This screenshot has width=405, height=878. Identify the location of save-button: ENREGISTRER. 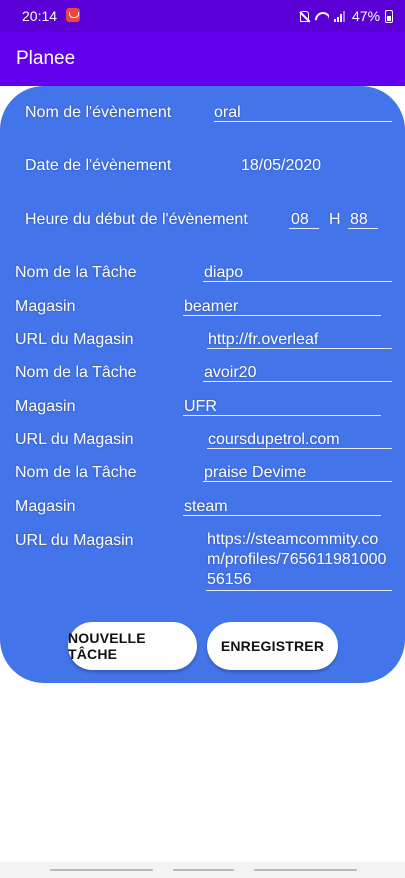
(272, 646).